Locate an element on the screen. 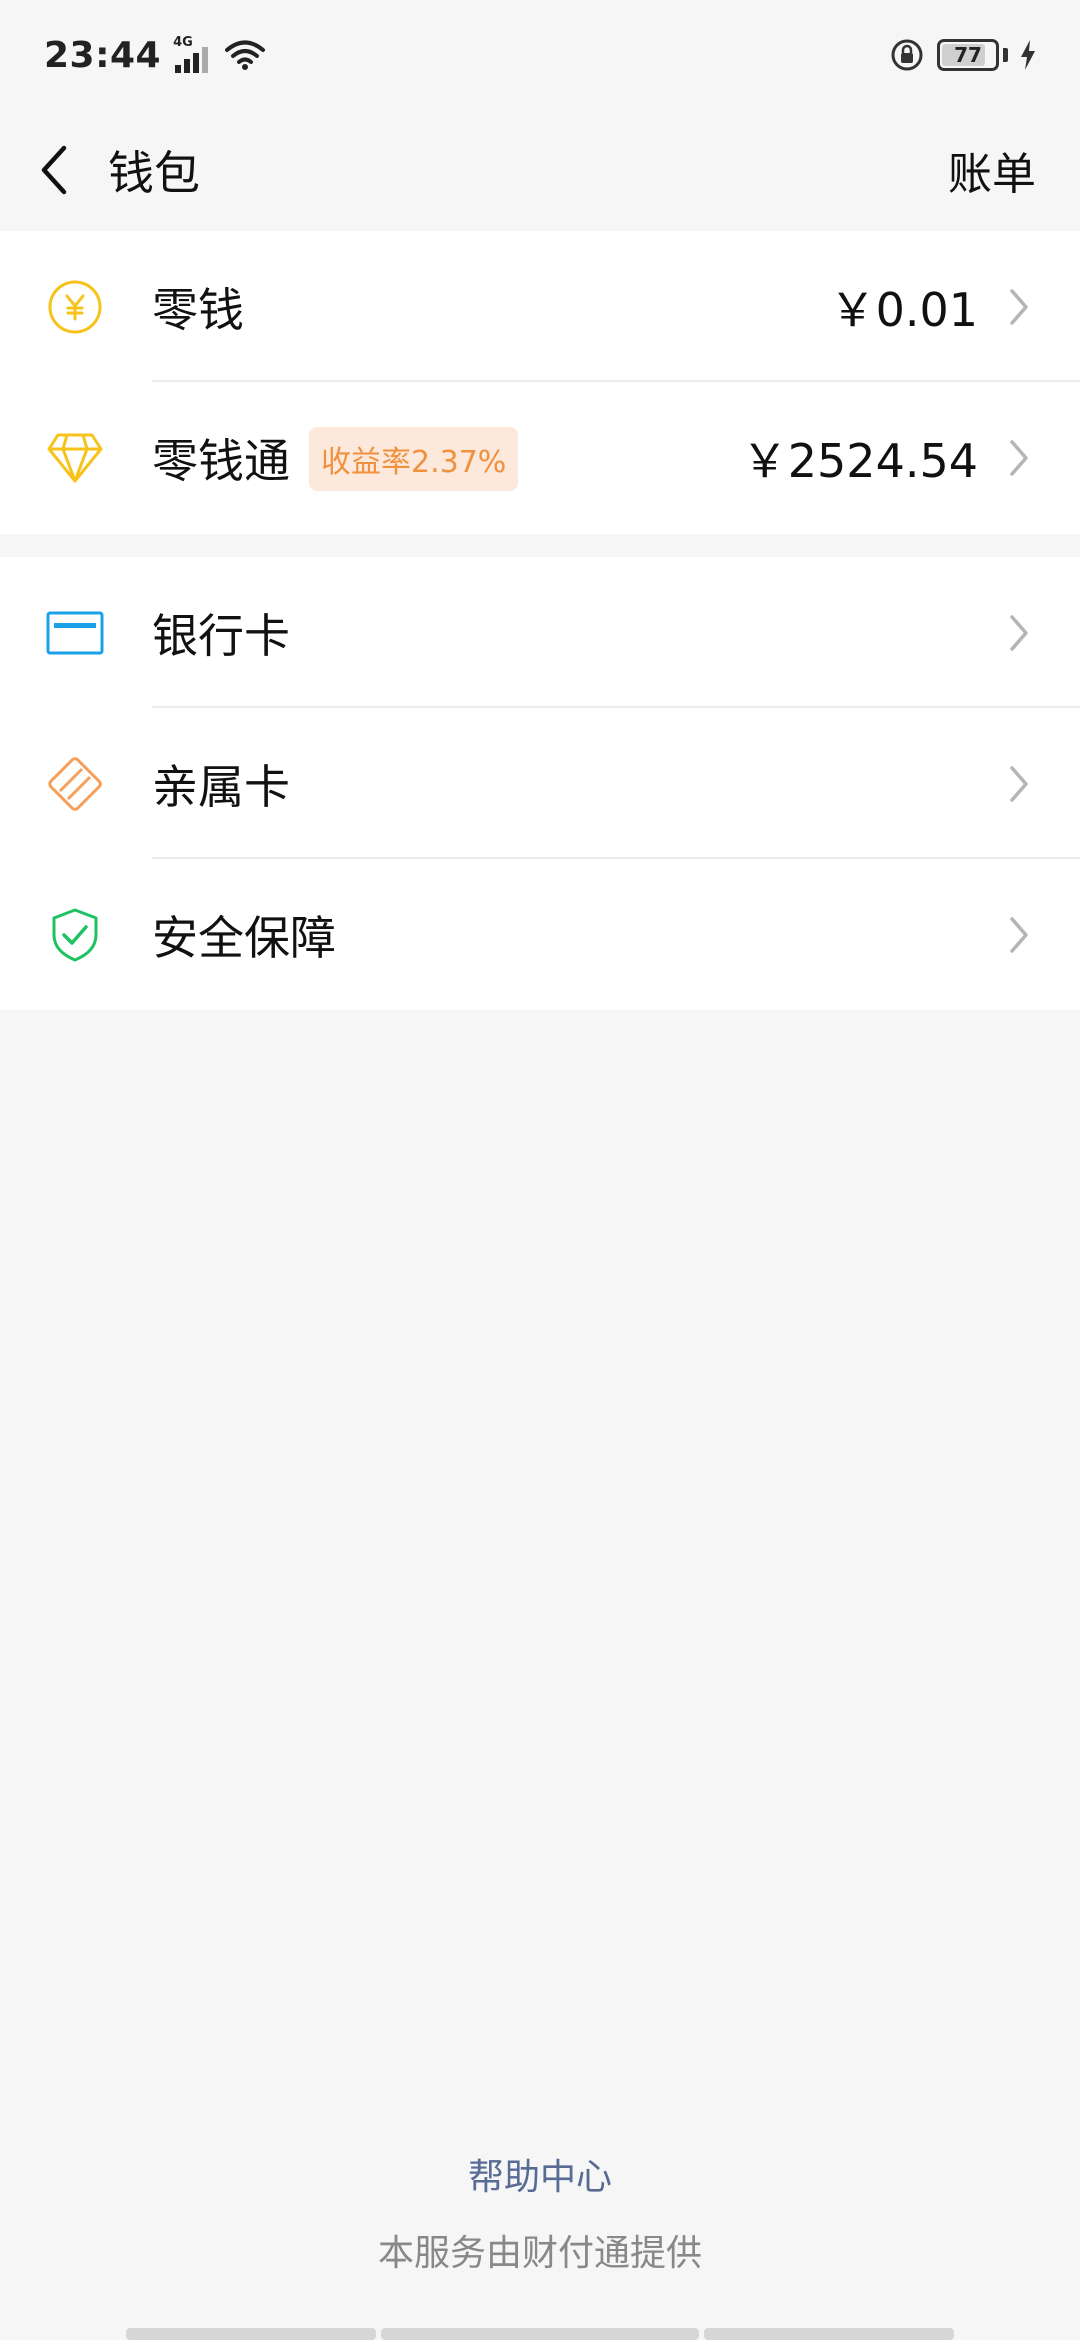 The height and width of the screenshot is (2340, 1080). family-card-icon is located at coordinates (75, 783).